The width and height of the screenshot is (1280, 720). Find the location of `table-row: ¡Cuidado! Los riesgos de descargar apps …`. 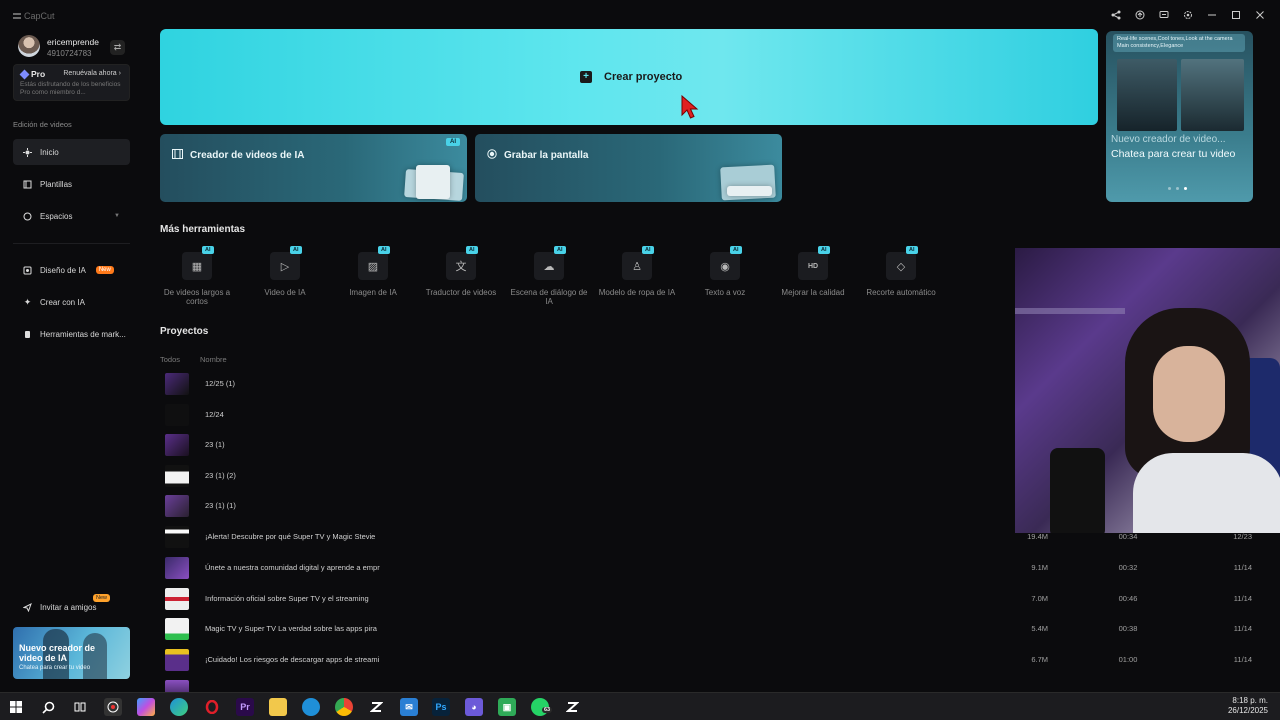

table-row: ¡Cuidado! Los riesgos de descargar apps … is located at coordinates (710, 660).